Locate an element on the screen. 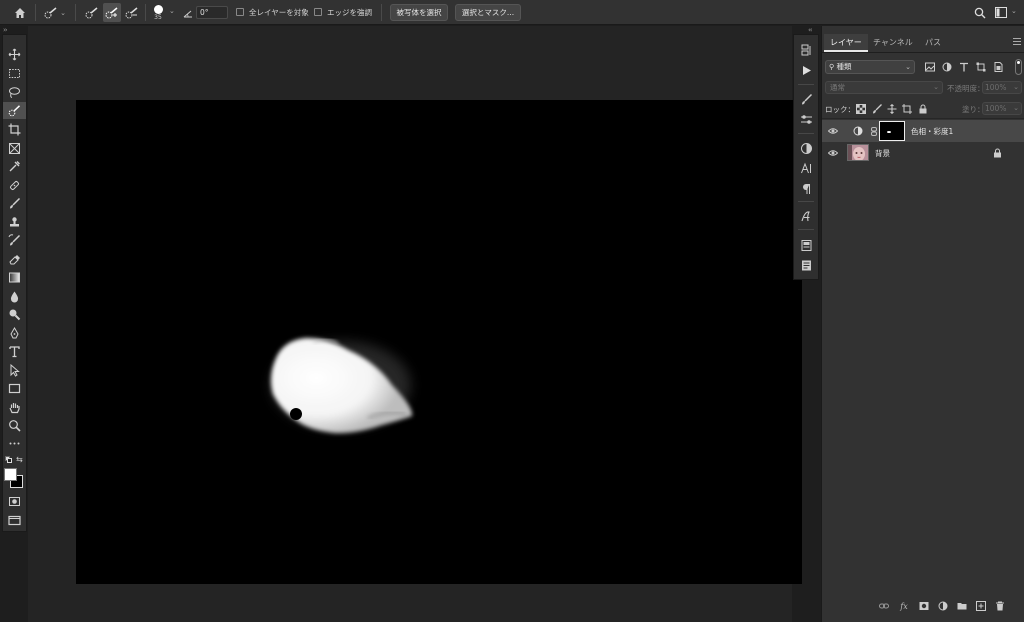 Image resolution: width=1024 pixels, height=622 pixels. quick-selection-preset-picker: ⌄ is located at coordinates (55, 12).